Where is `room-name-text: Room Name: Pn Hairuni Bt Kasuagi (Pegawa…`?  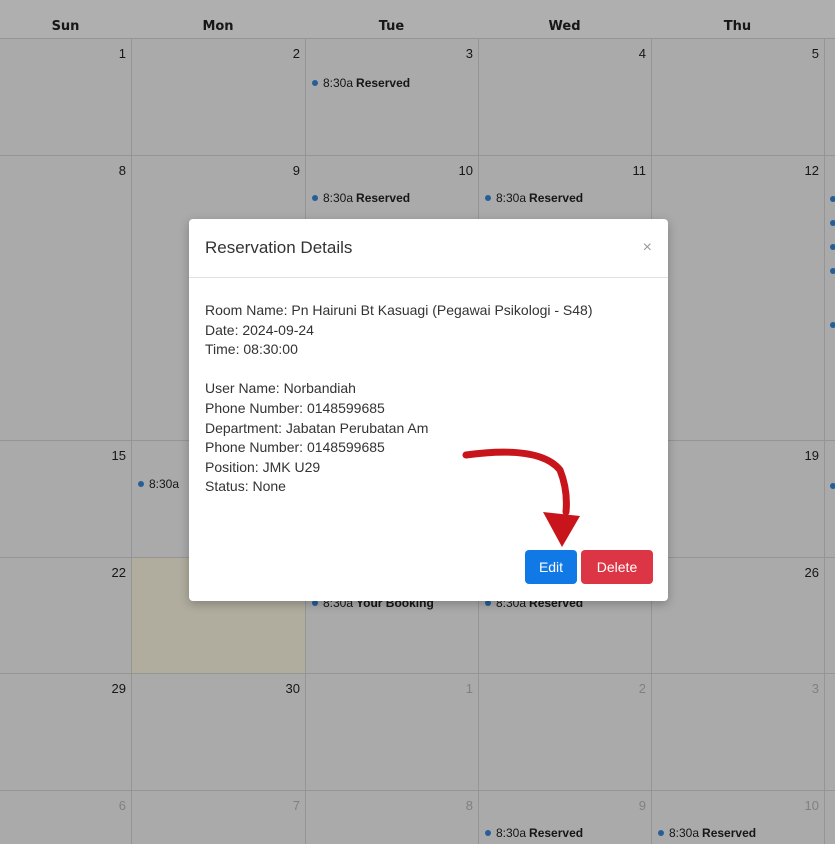
room-name-text: Room Name: Pn Hairuni Bt Kasuagi (Pegawa… is located at coordinates (399, 310).